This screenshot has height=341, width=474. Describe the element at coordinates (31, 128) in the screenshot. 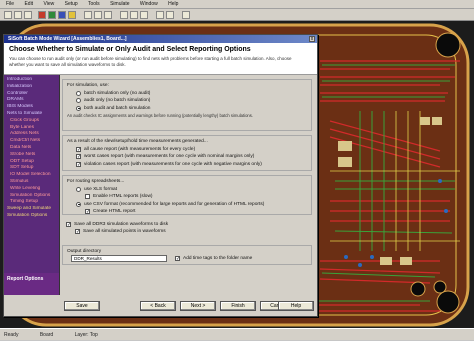

I see `step-byte-lanes: Byte Lanes` at that location.